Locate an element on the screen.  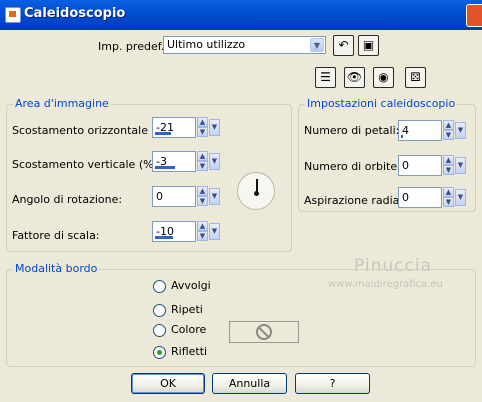
petals-updown: ▲ ▼ is located at coordinates (448, 130).